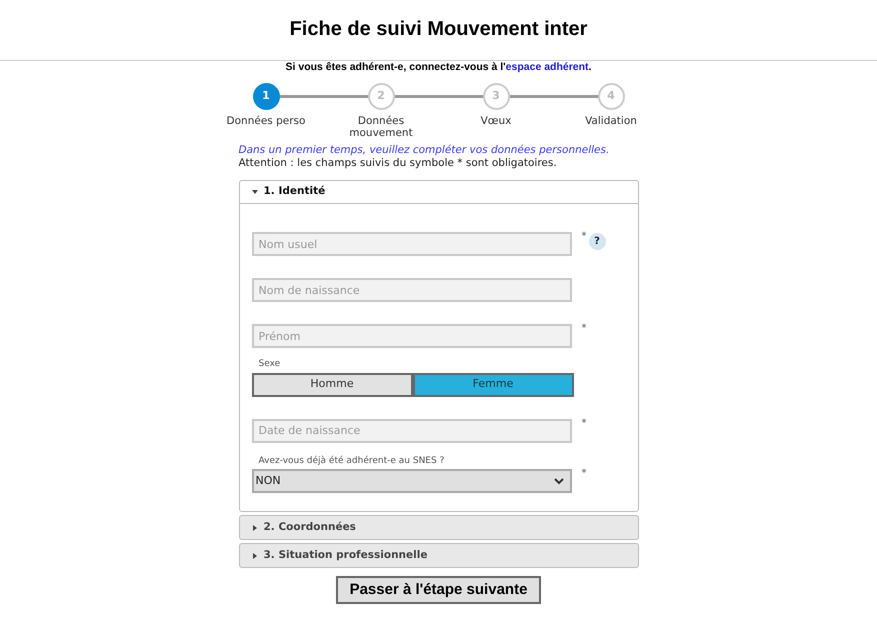 The image size is (877, 627). What do you see at coordinates (255, 192) in the screenshot?
I see `caret-down-icon` at bounding box center [255, 192].